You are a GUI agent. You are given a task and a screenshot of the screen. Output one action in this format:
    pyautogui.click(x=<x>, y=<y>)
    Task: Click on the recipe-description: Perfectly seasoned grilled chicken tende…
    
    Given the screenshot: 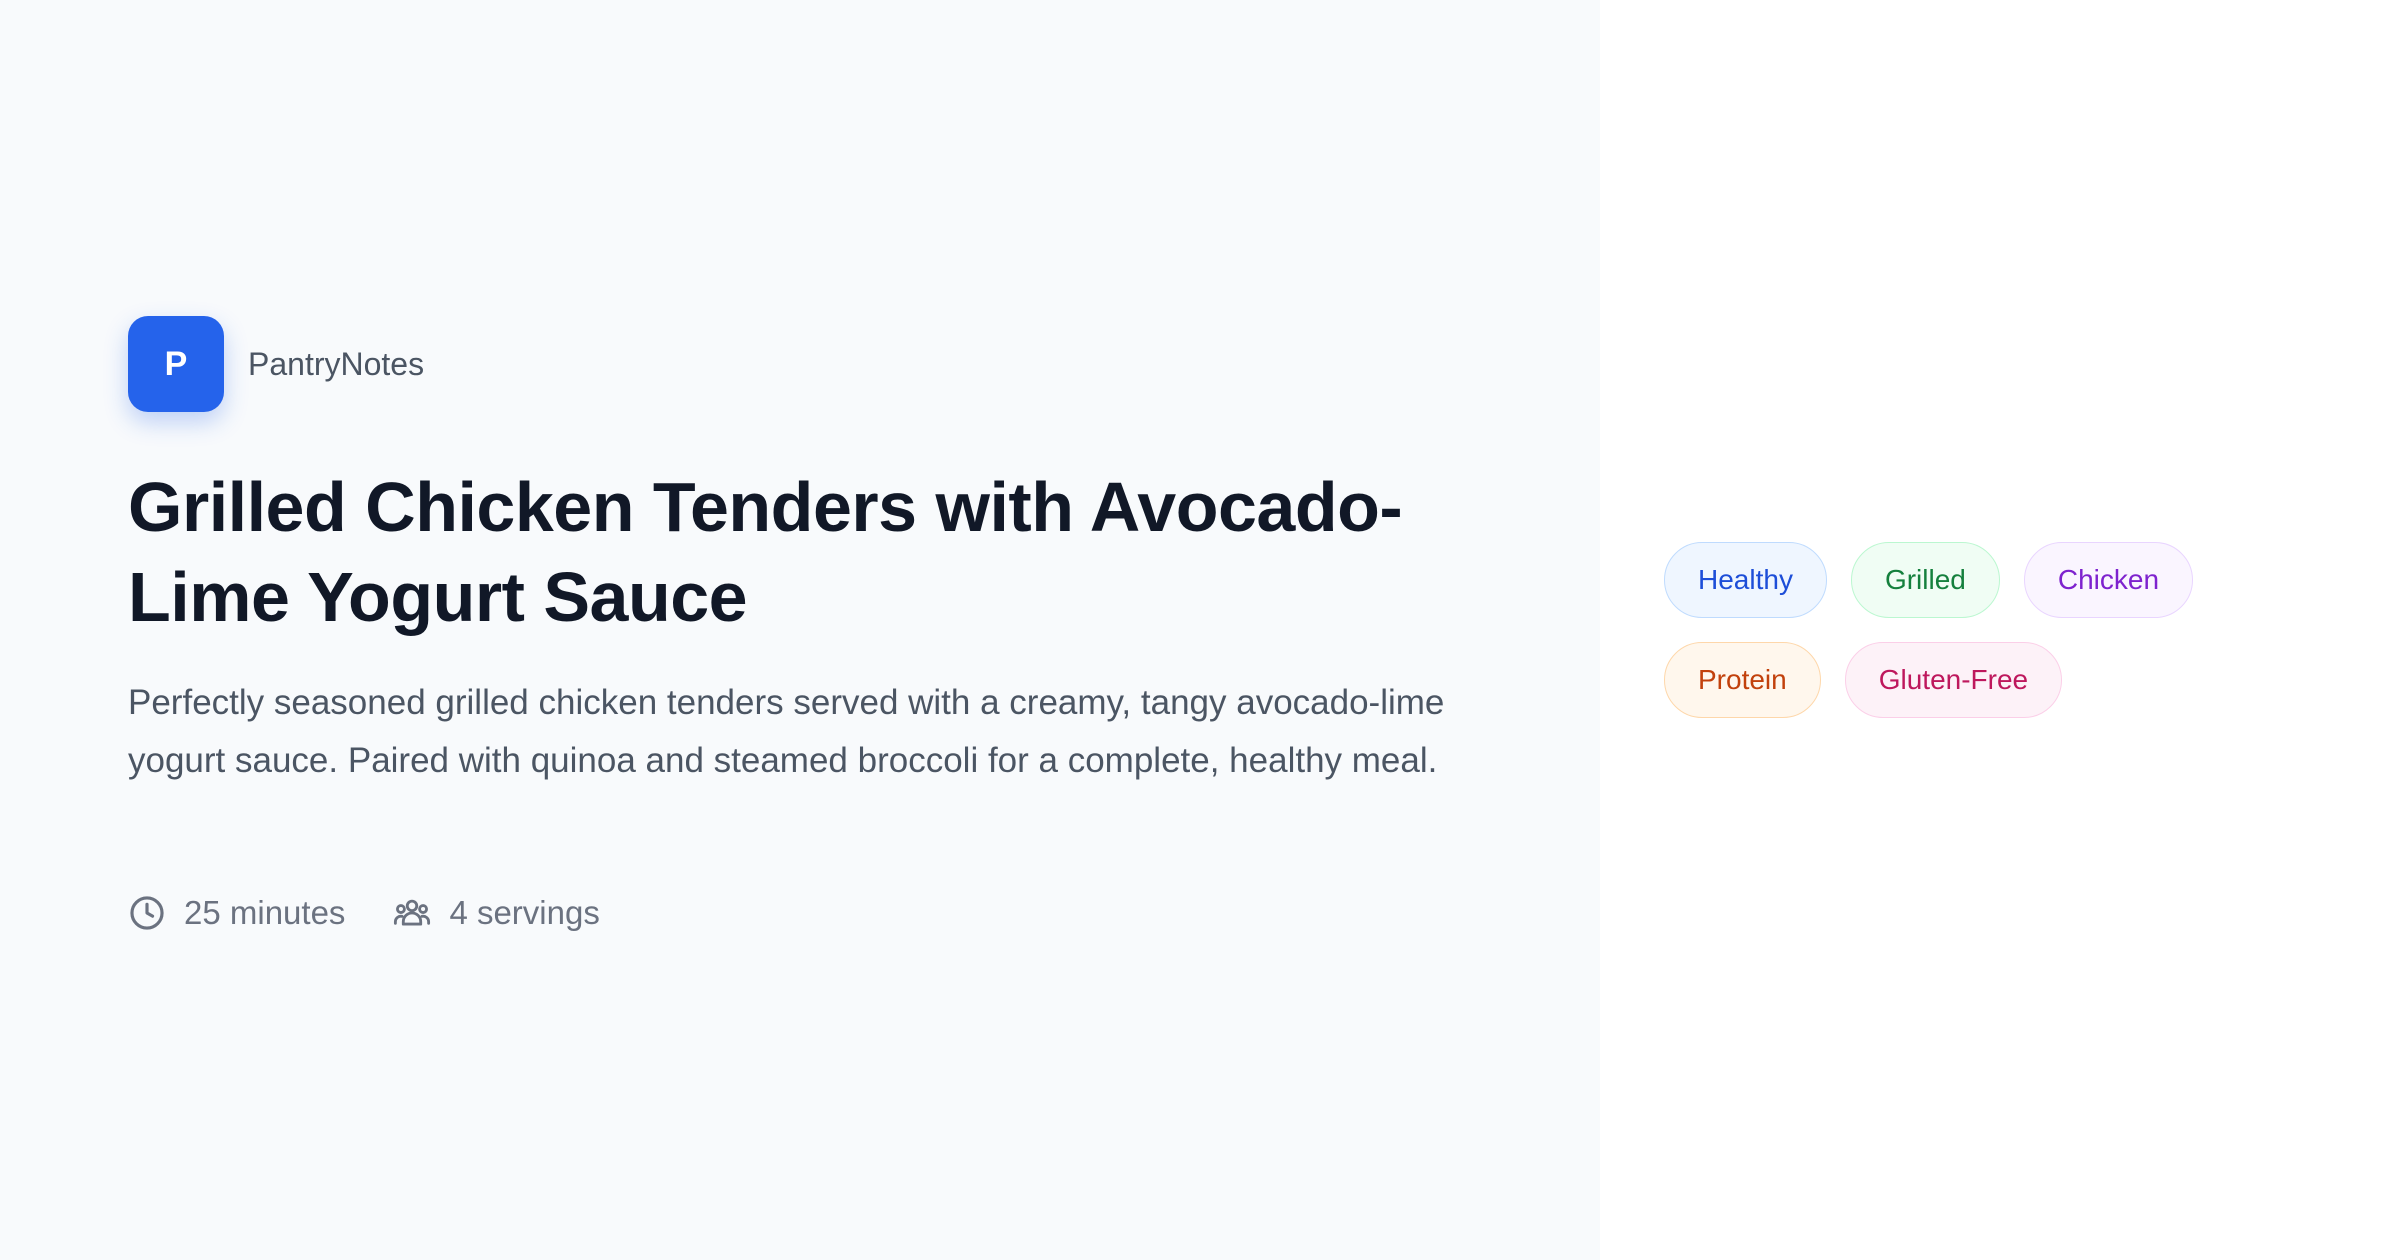 What is the action you would take?
    pyautogui.click(x=786, y=731)
    